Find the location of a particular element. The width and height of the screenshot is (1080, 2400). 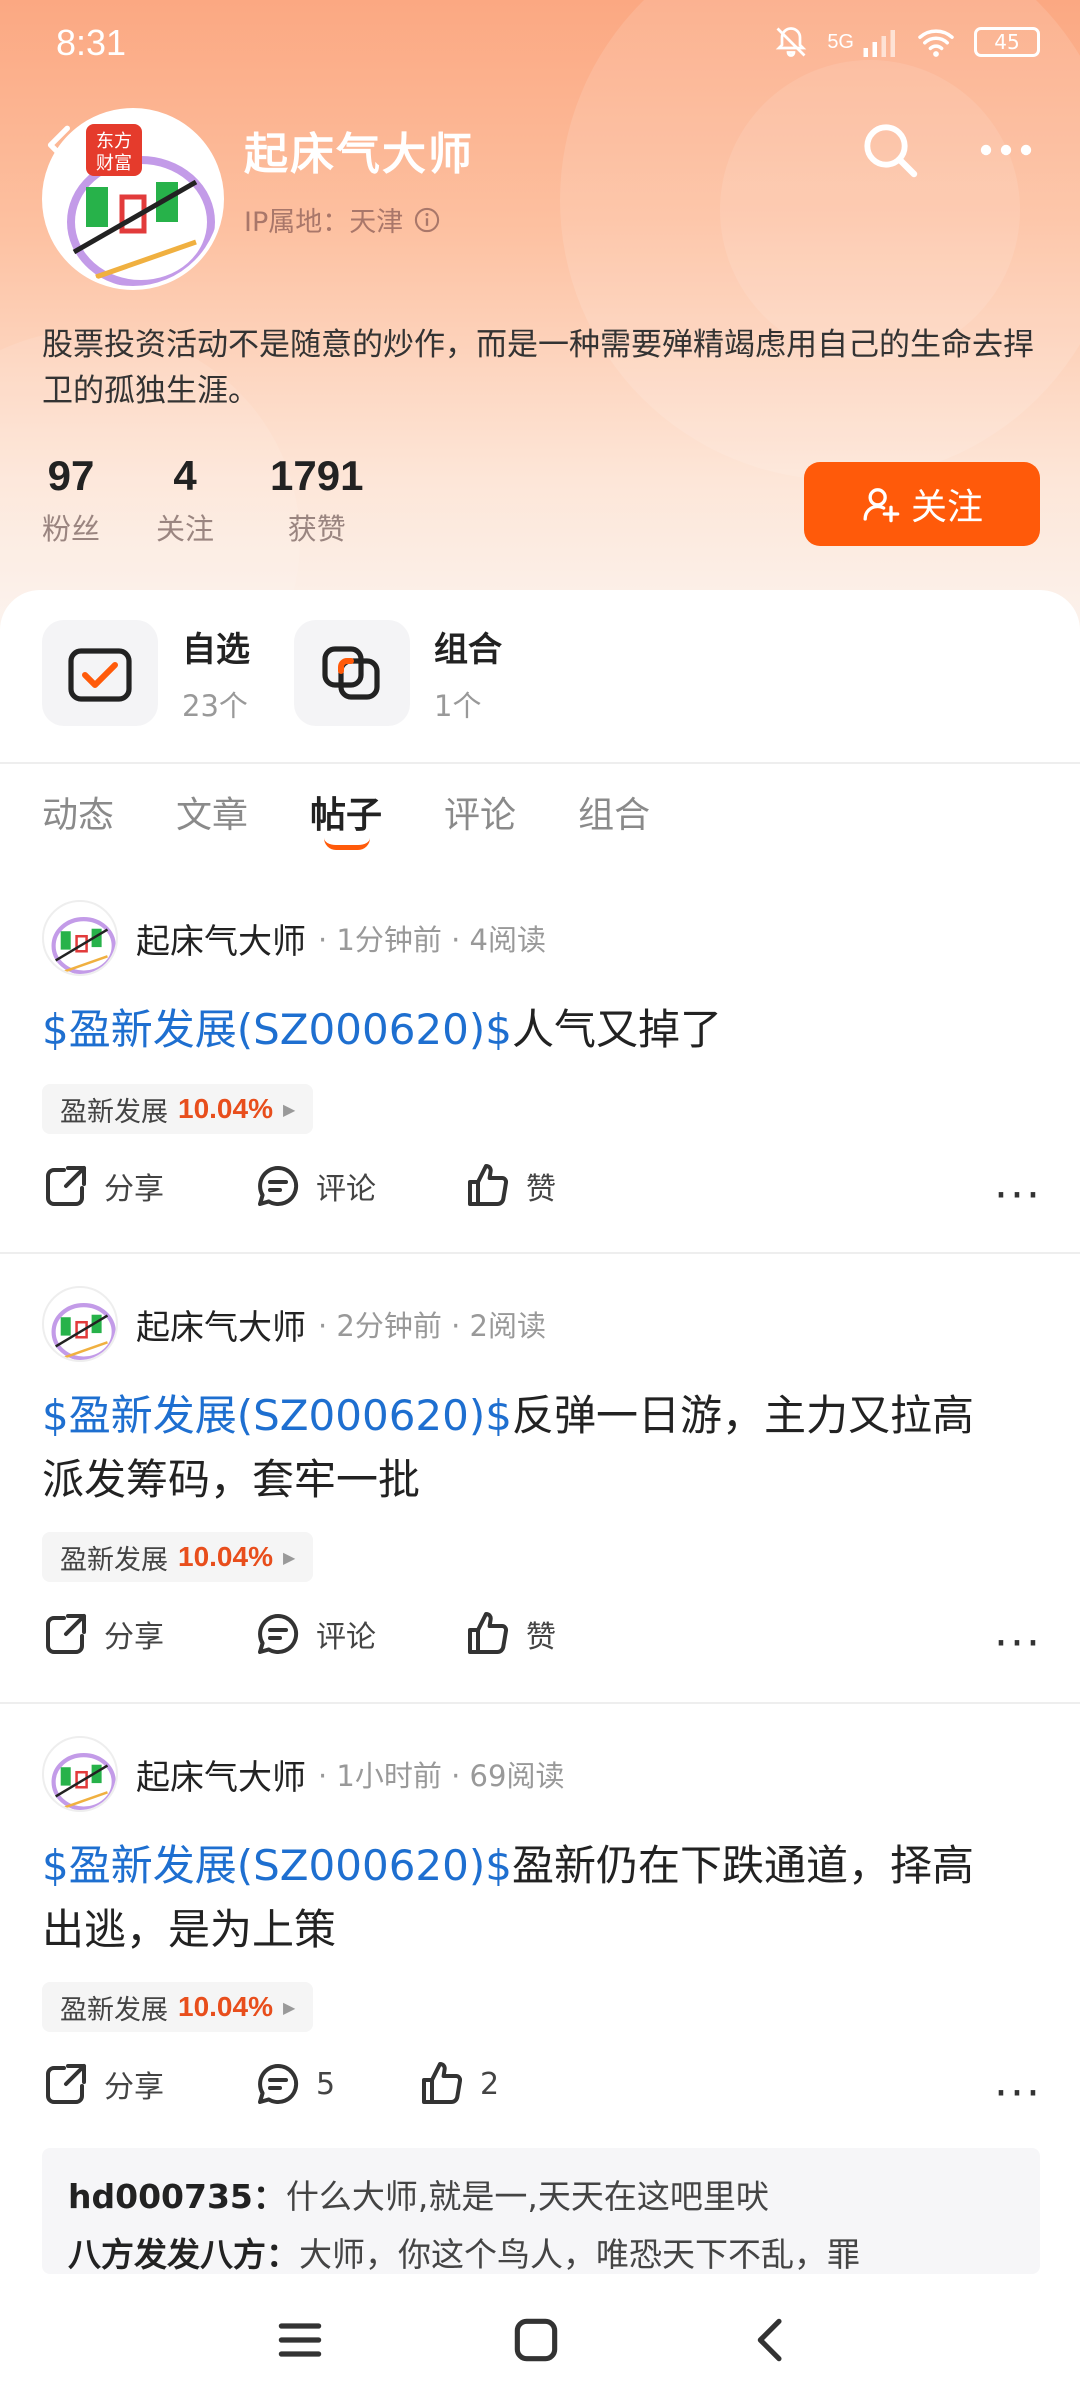

back-icon is located at coordinates (772, 2340).